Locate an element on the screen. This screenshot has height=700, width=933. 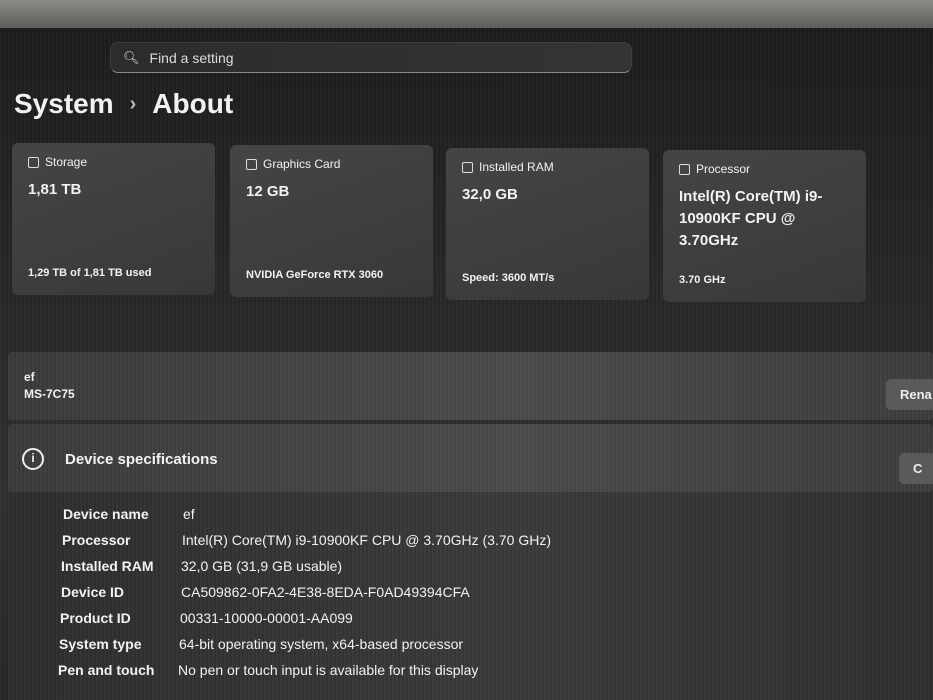
spec-row: Device name ef is located at coordinates (129, 514).